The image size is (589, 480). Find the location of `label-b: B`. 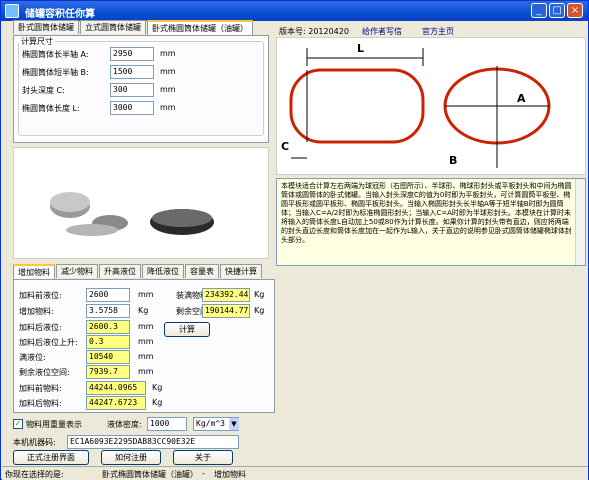

label-b: B is located at coordinates (453, 160).